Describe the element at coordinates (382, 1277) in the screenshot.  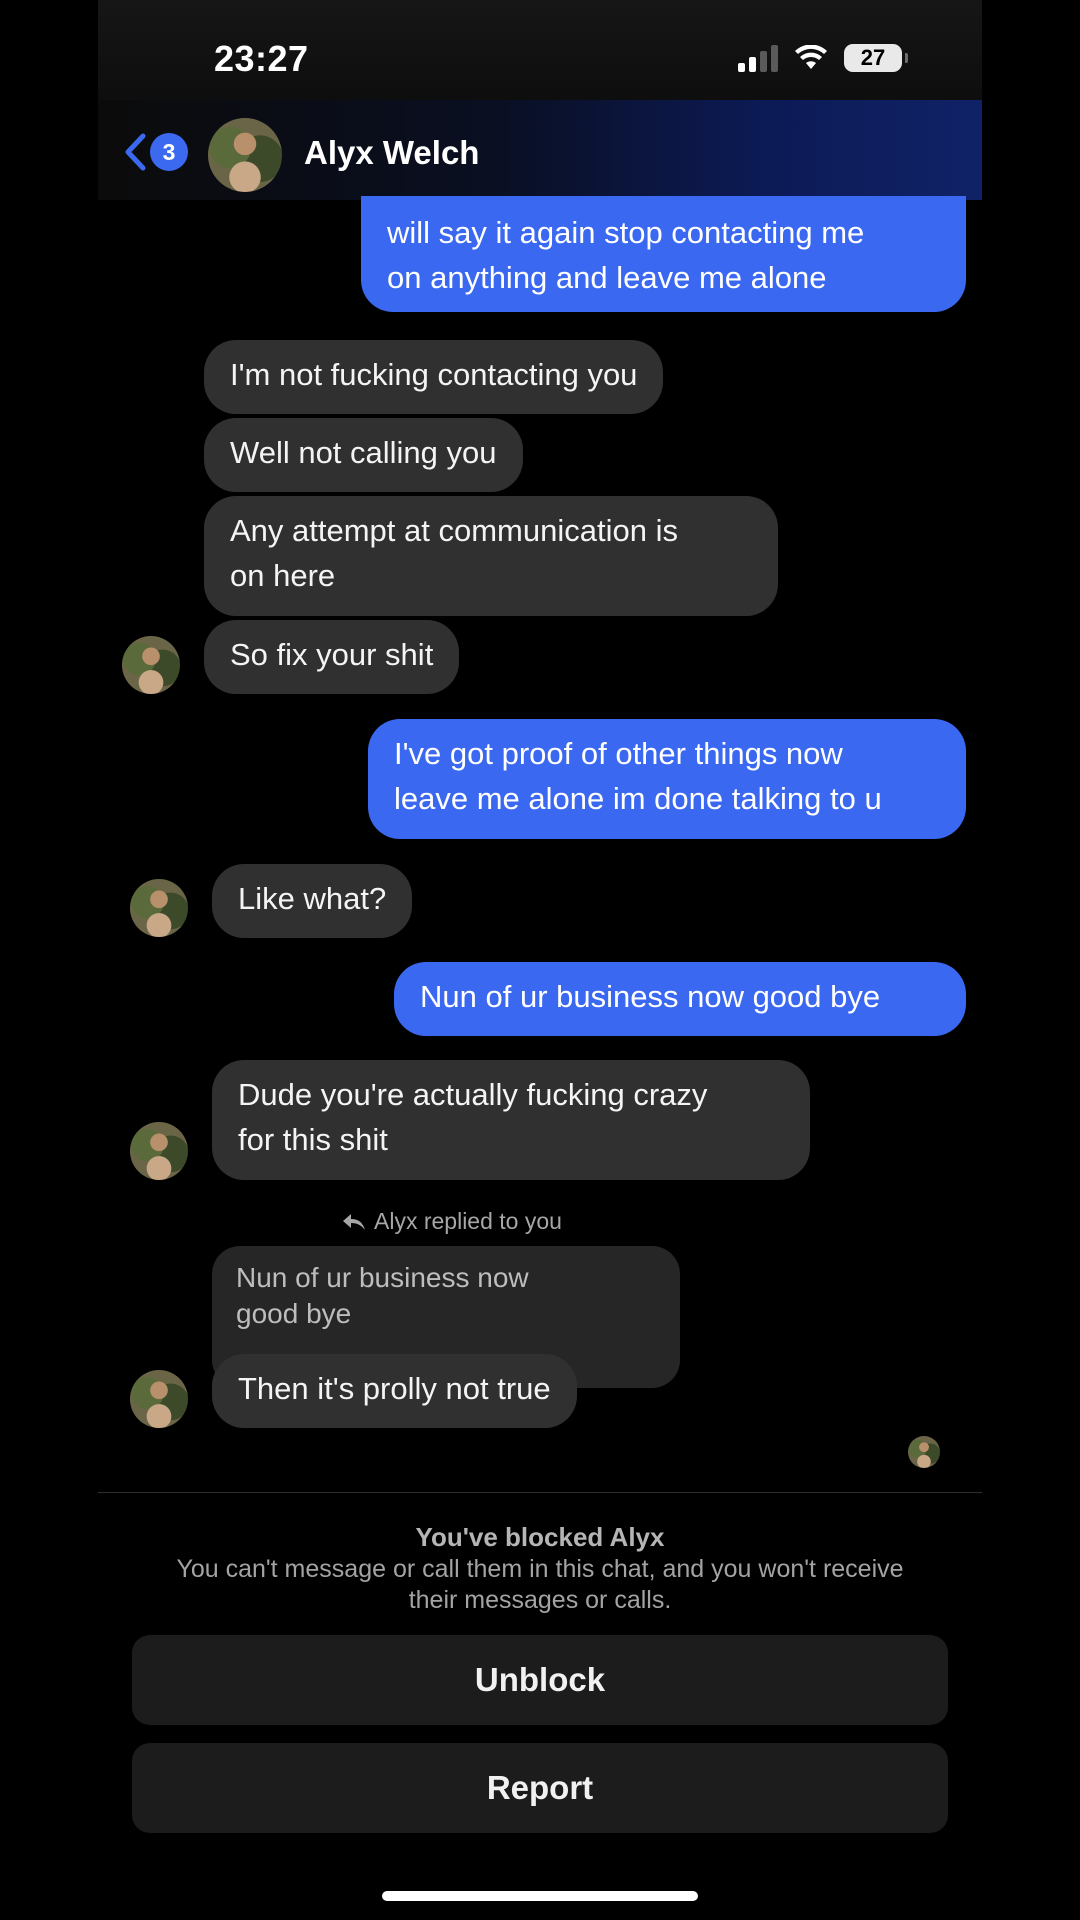
I see `quoted-line: Nun of ur business now` at that location.